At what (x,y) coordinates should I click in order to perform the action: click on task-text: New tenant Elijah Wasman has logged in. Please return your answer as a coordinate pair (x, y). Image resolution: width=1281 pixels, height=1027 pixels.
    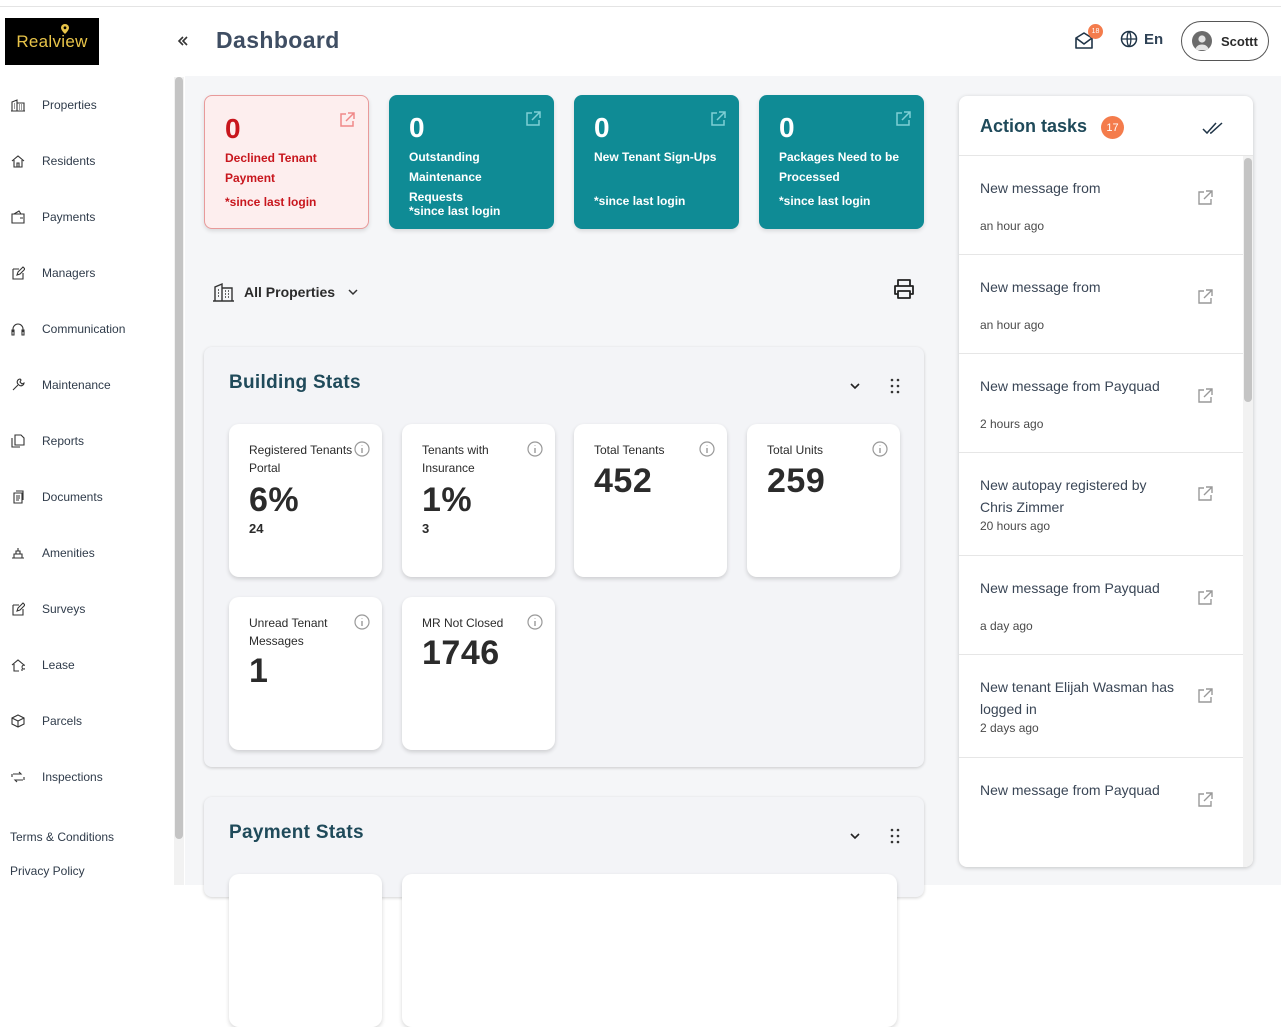
    Looking at the image, I should click on (1077, 698).